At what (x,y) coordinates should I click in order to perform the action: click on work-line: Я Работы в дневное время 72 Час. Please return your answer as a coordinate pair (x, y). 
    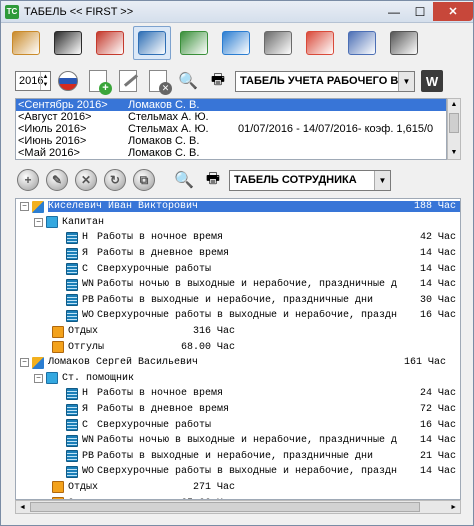
    Looking at the image, I should click on (238, 410).